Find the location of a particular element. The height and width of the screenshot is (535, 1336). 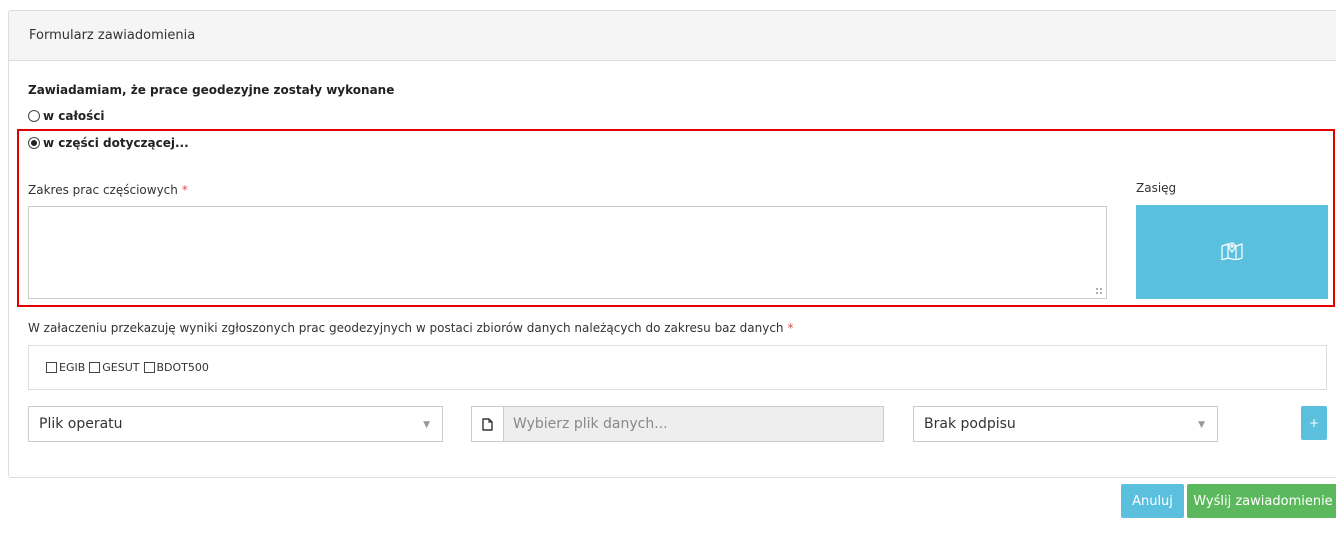

panel-heading: Formularz zawiadomienia is located at coordinates (672, 36).